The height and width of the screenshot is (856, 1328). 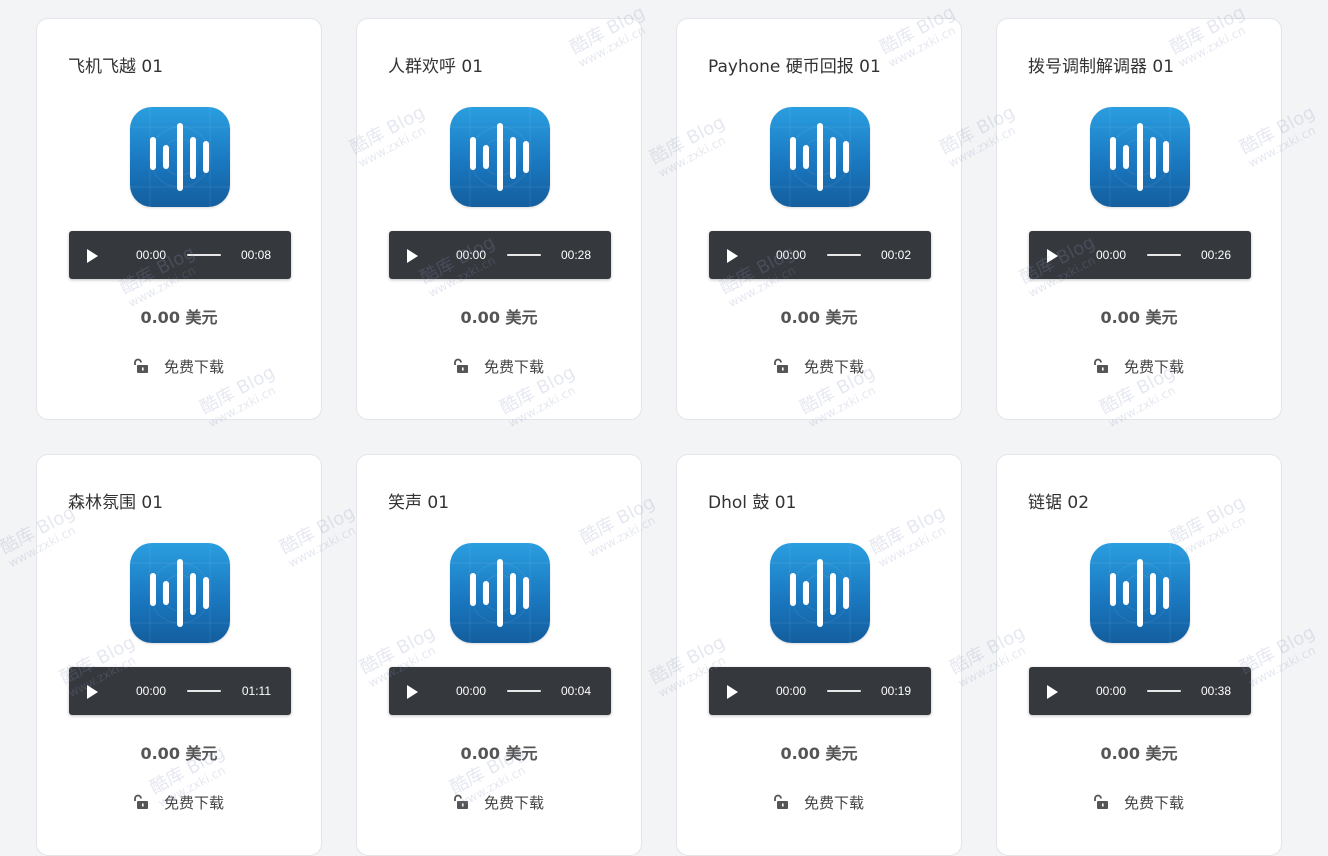 I want to click on duration: 00:02, so click(x=895, y=255).